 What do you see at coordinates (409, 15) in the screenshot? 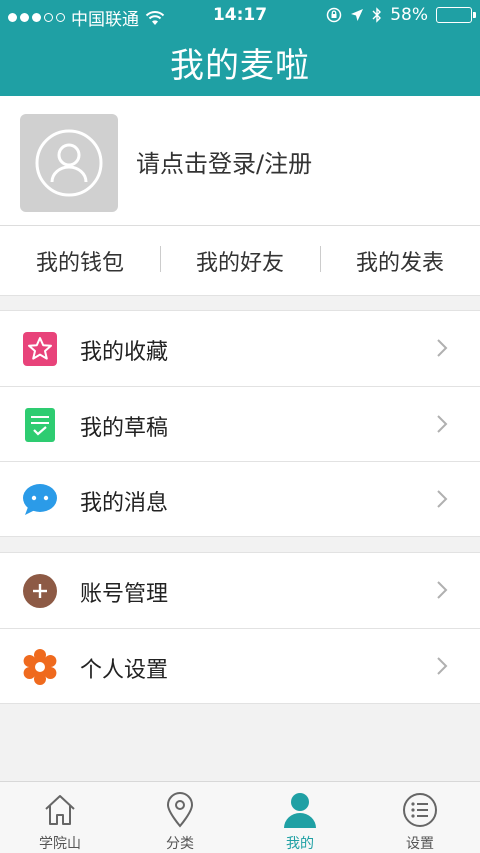
I see `battery-percent: 58%` at bounding box center [409, 15].